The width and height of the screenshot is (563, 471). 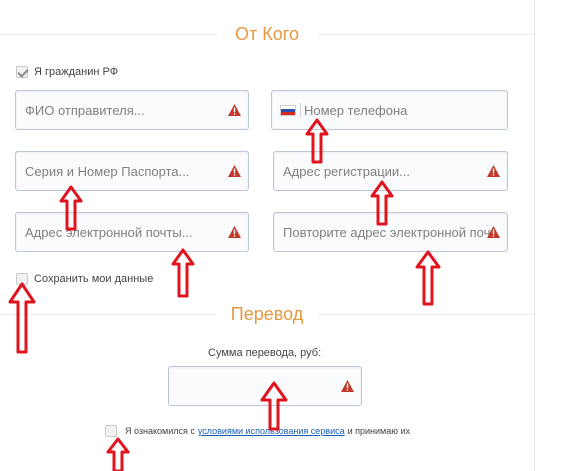 I want to click on fio-field, so click(x=132, y=110).